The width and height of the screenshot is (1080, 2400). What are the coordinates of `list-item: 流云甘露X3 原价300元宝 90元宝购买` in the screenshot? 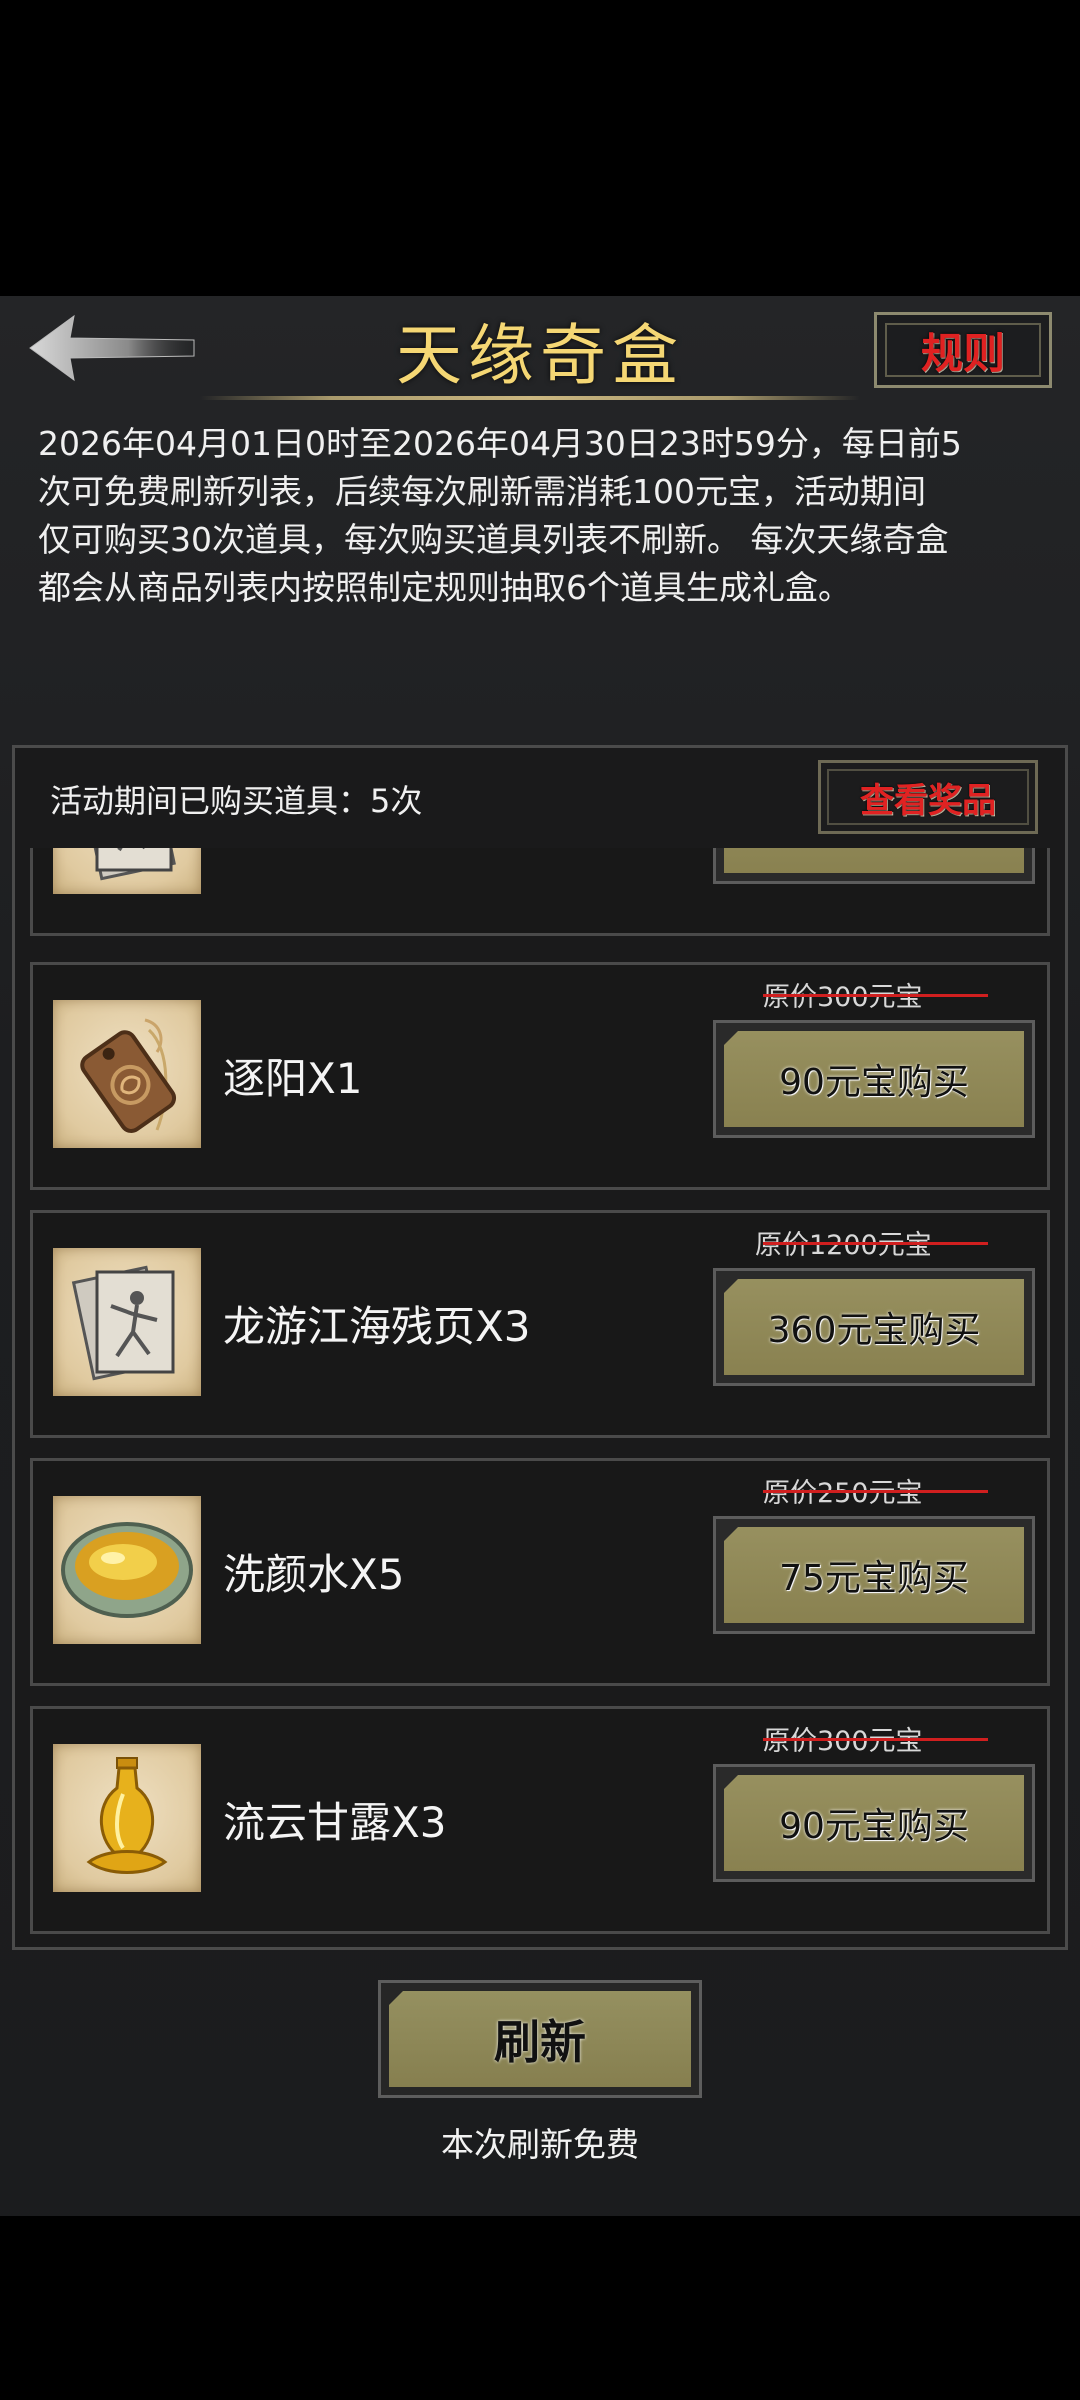 It's located at (540, 1820).